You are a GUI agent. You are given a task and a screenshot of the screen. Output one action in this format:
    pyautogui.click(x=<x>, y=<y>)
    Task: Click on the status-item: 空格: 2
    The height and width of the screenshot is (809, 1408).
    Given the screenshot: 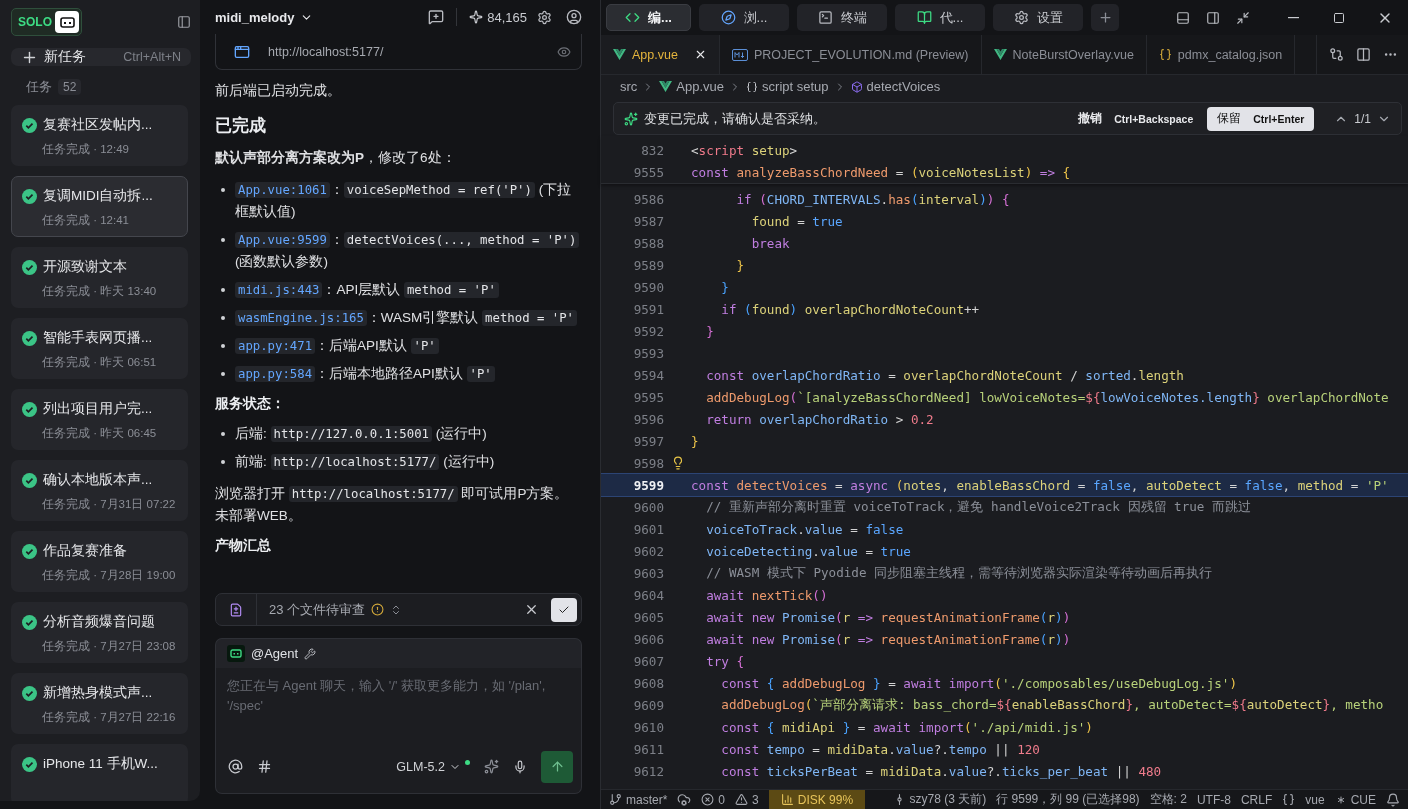 What is the action you would take?
    pyautogui.click(x=1168, y=799)
    